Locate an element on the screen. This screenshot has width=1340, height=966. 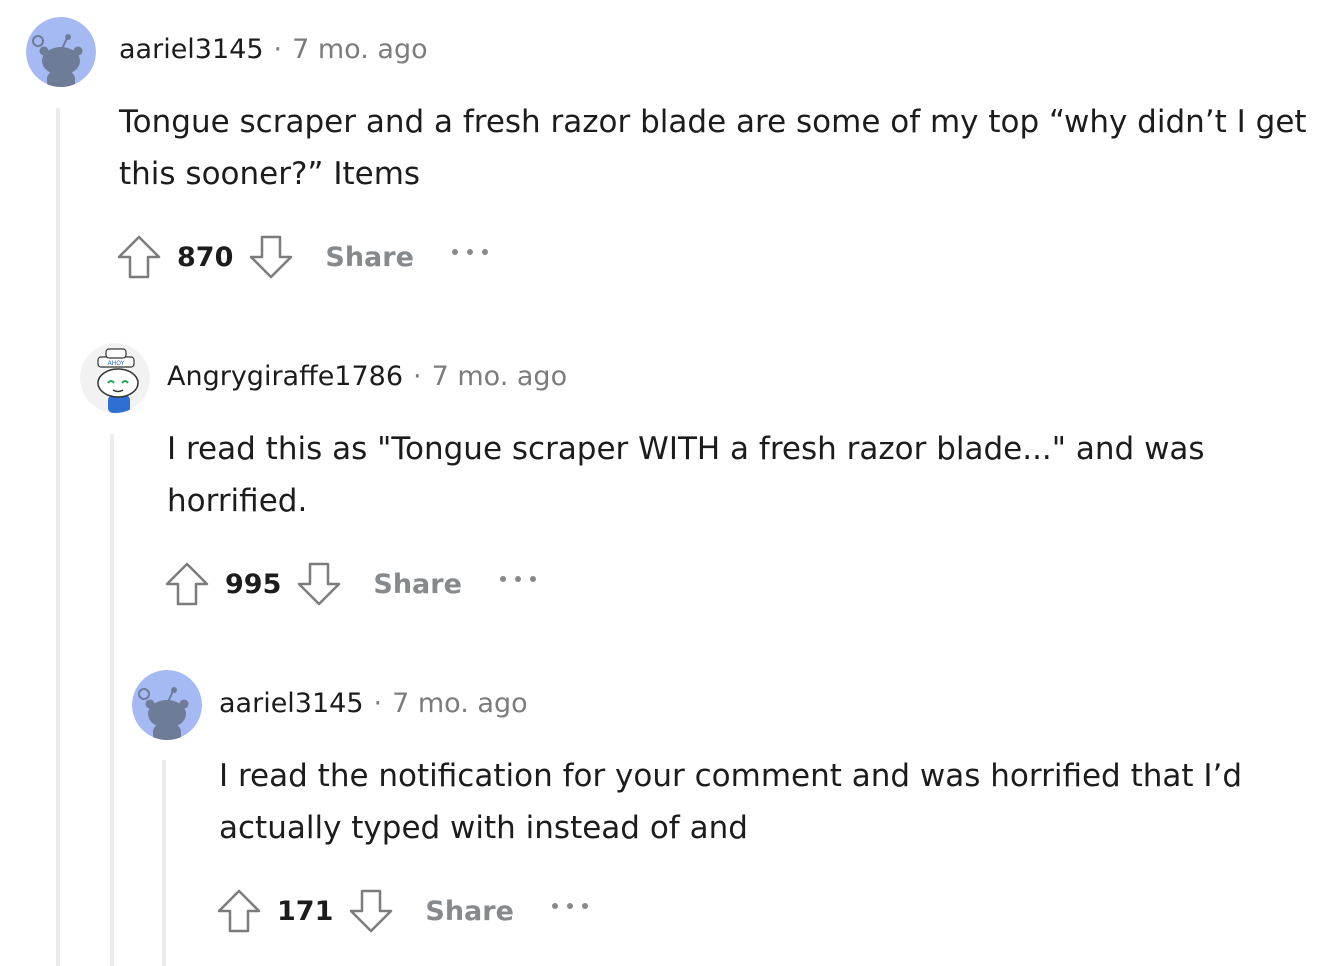
user-avatar: AHOY is located at coordinates (115, 378).